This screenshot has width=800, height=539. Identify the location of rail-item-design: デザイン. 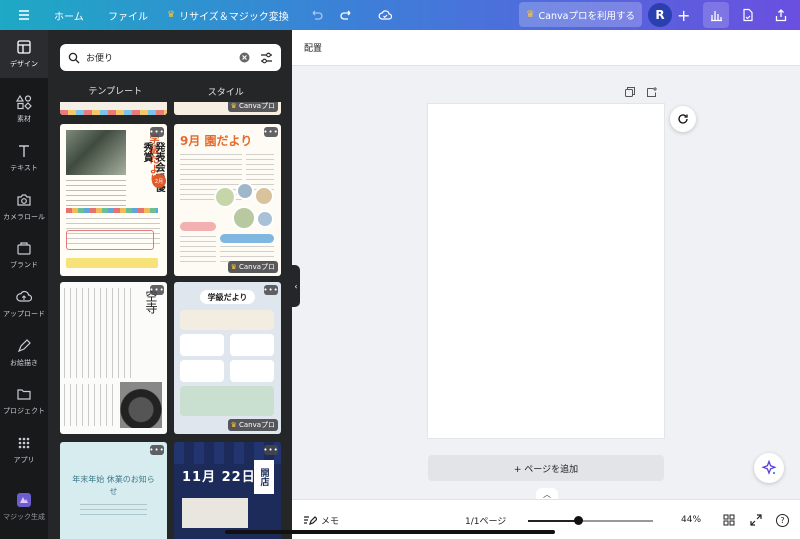
(24, 54).